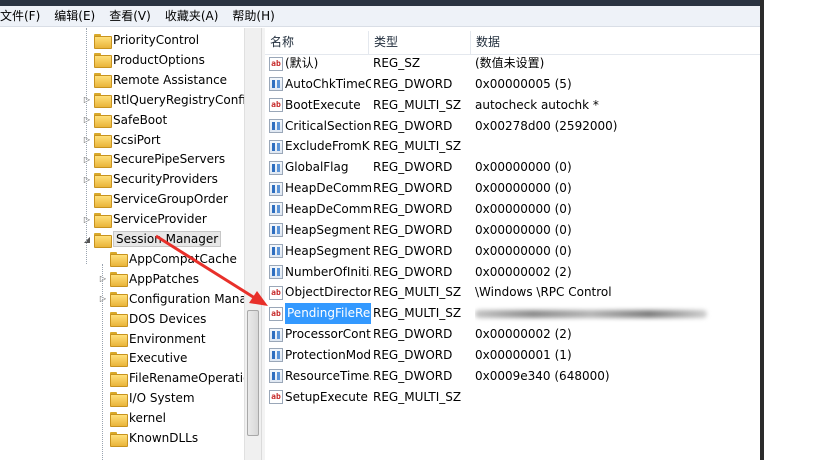  I want to click on arrow-head, so click(258, 298).